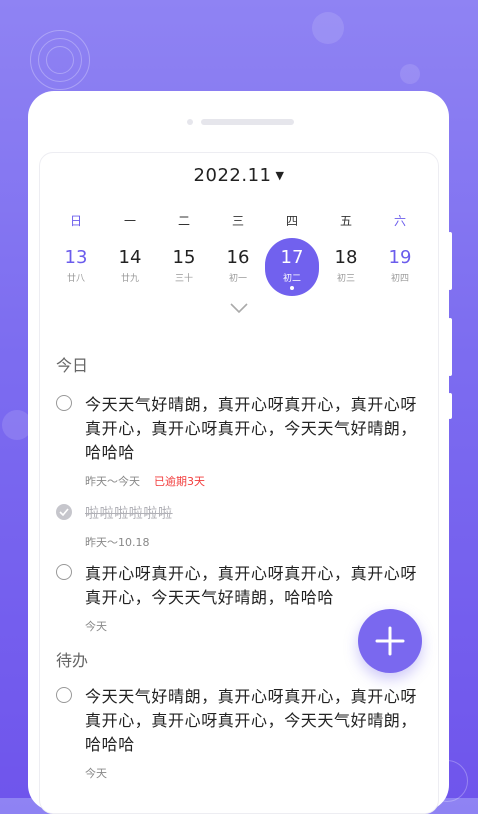 The height and width of the screenshot is (814, 478). I want to click on lunar-date: 初四, so click(399, 279).